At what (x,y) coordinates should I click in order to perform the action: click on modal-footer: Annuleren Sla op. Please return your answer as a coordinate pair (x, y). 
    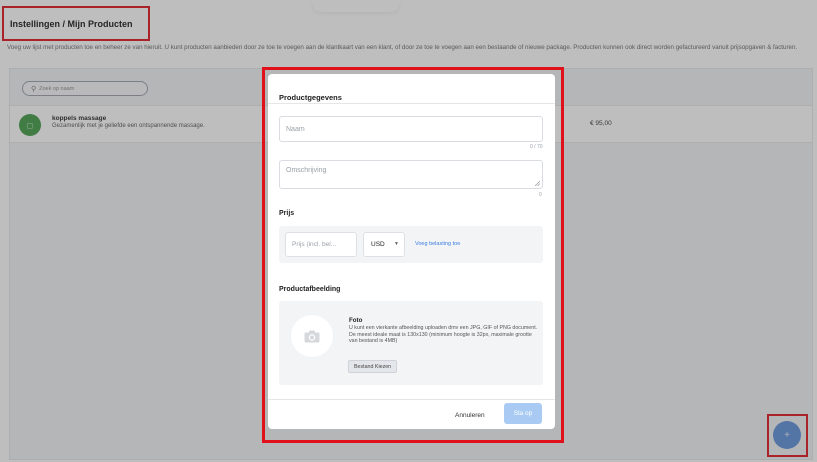
    Looking at the image, I should click on (411, 414).